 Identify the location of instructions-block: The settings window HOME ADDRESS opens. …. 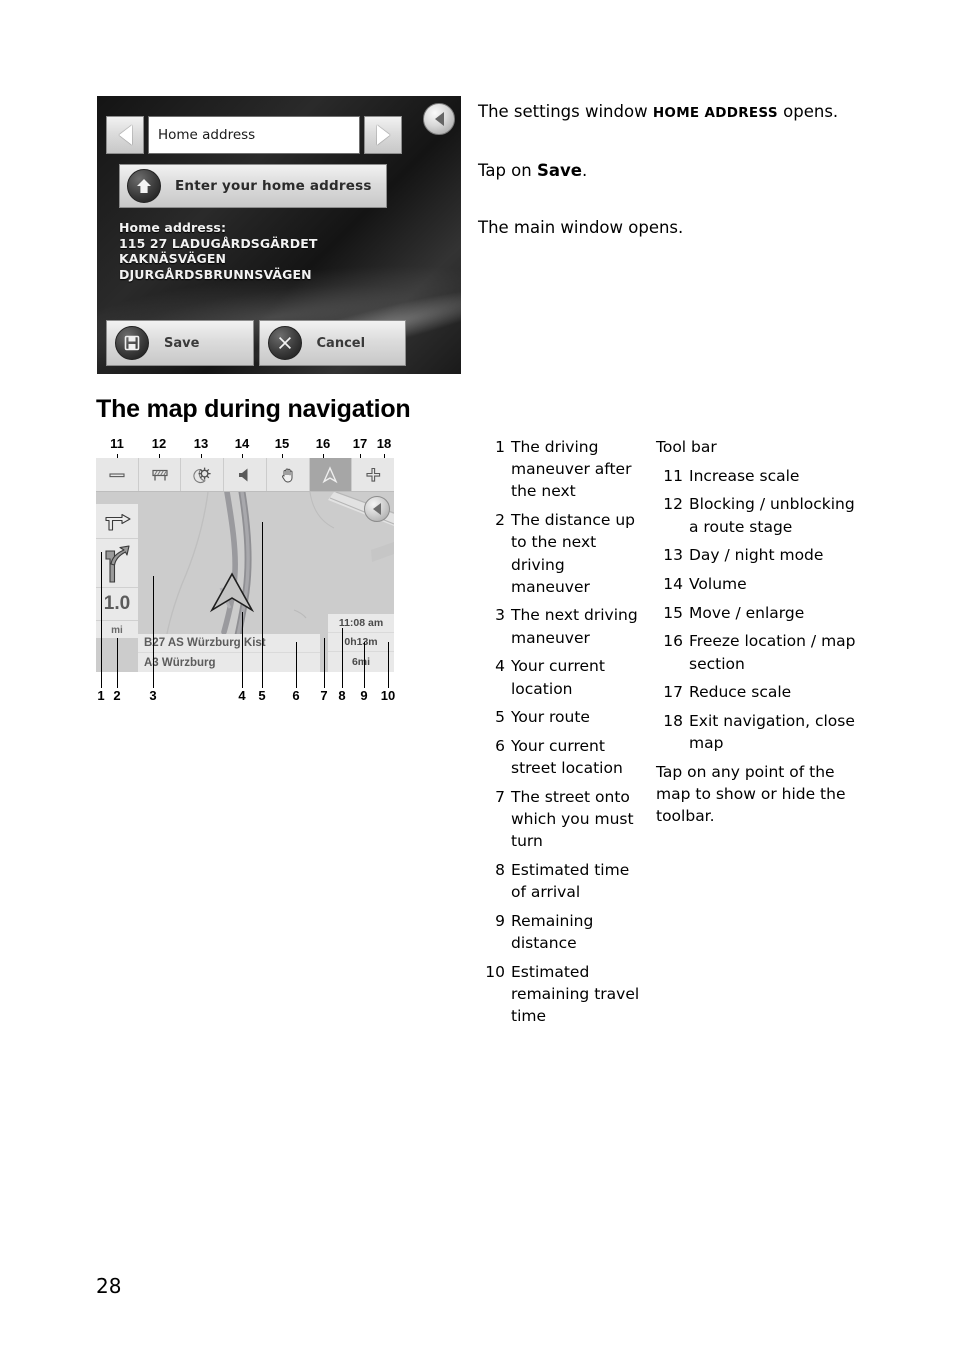
(663, 169).